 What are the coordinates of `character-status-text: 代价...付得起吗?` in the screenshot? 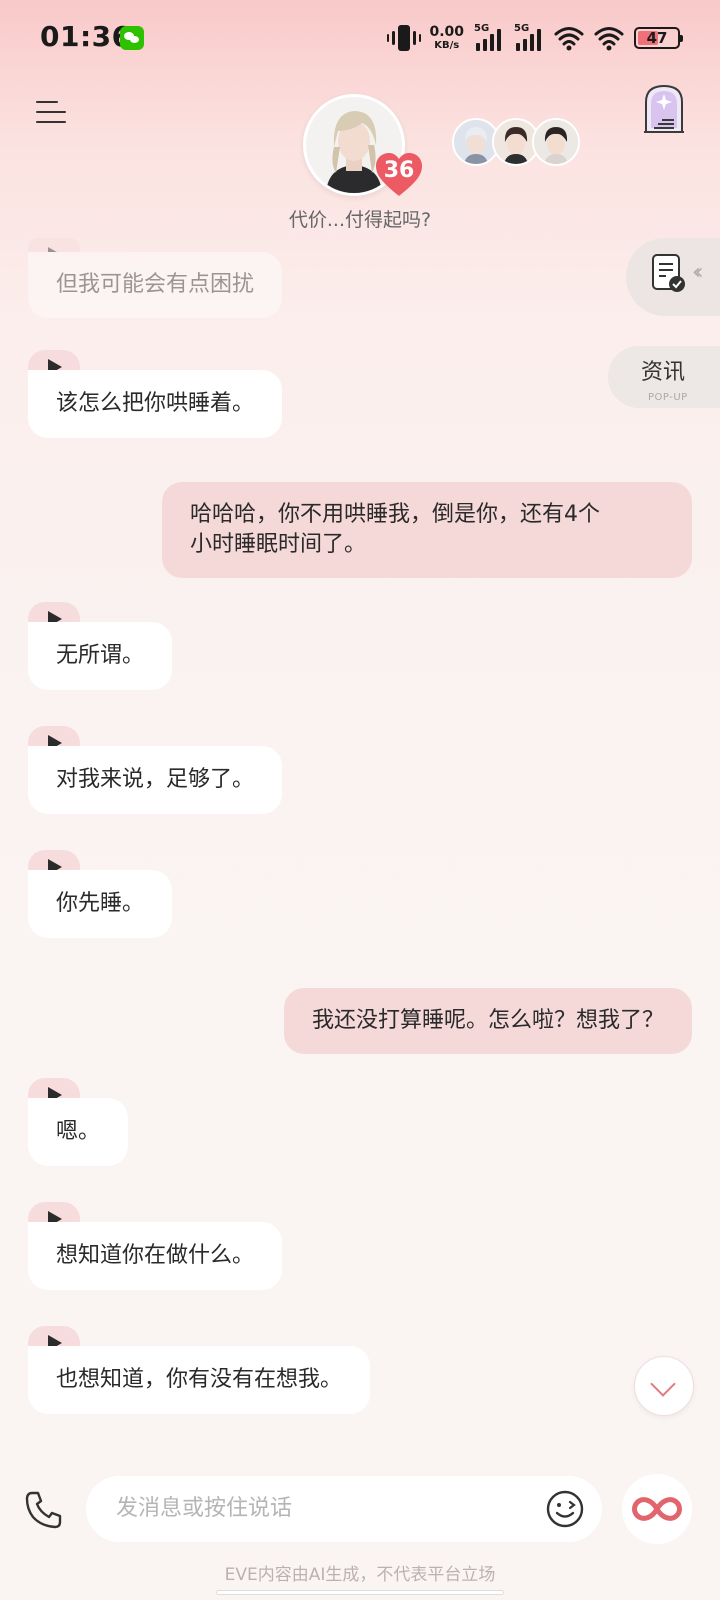 It's located at (360, 220).